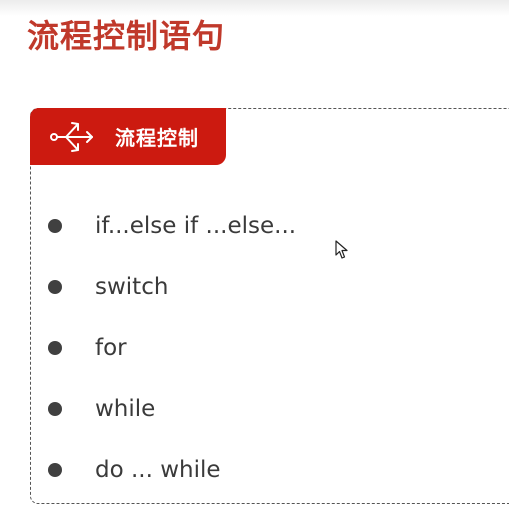 This screenshot has height=520, width=509. I want to click on list-item: do ... while, so click(134, 470).